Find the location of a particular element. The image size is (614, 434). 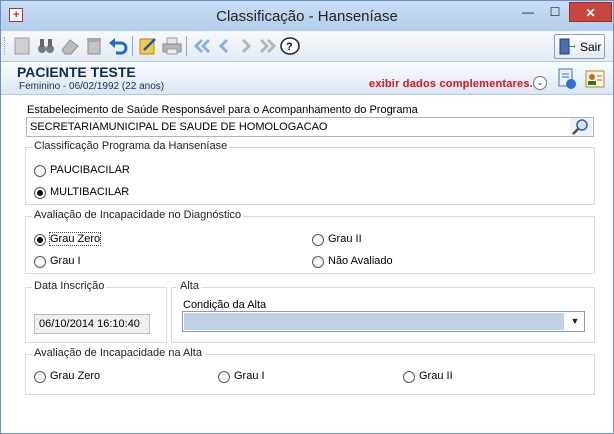

radio-label: PAUCIBACILAR is located at coordinates (90, 170).